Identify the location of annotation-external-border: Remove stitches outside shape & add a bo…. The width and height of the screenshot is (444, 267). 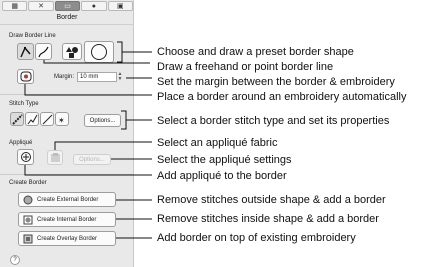
(271, 200).